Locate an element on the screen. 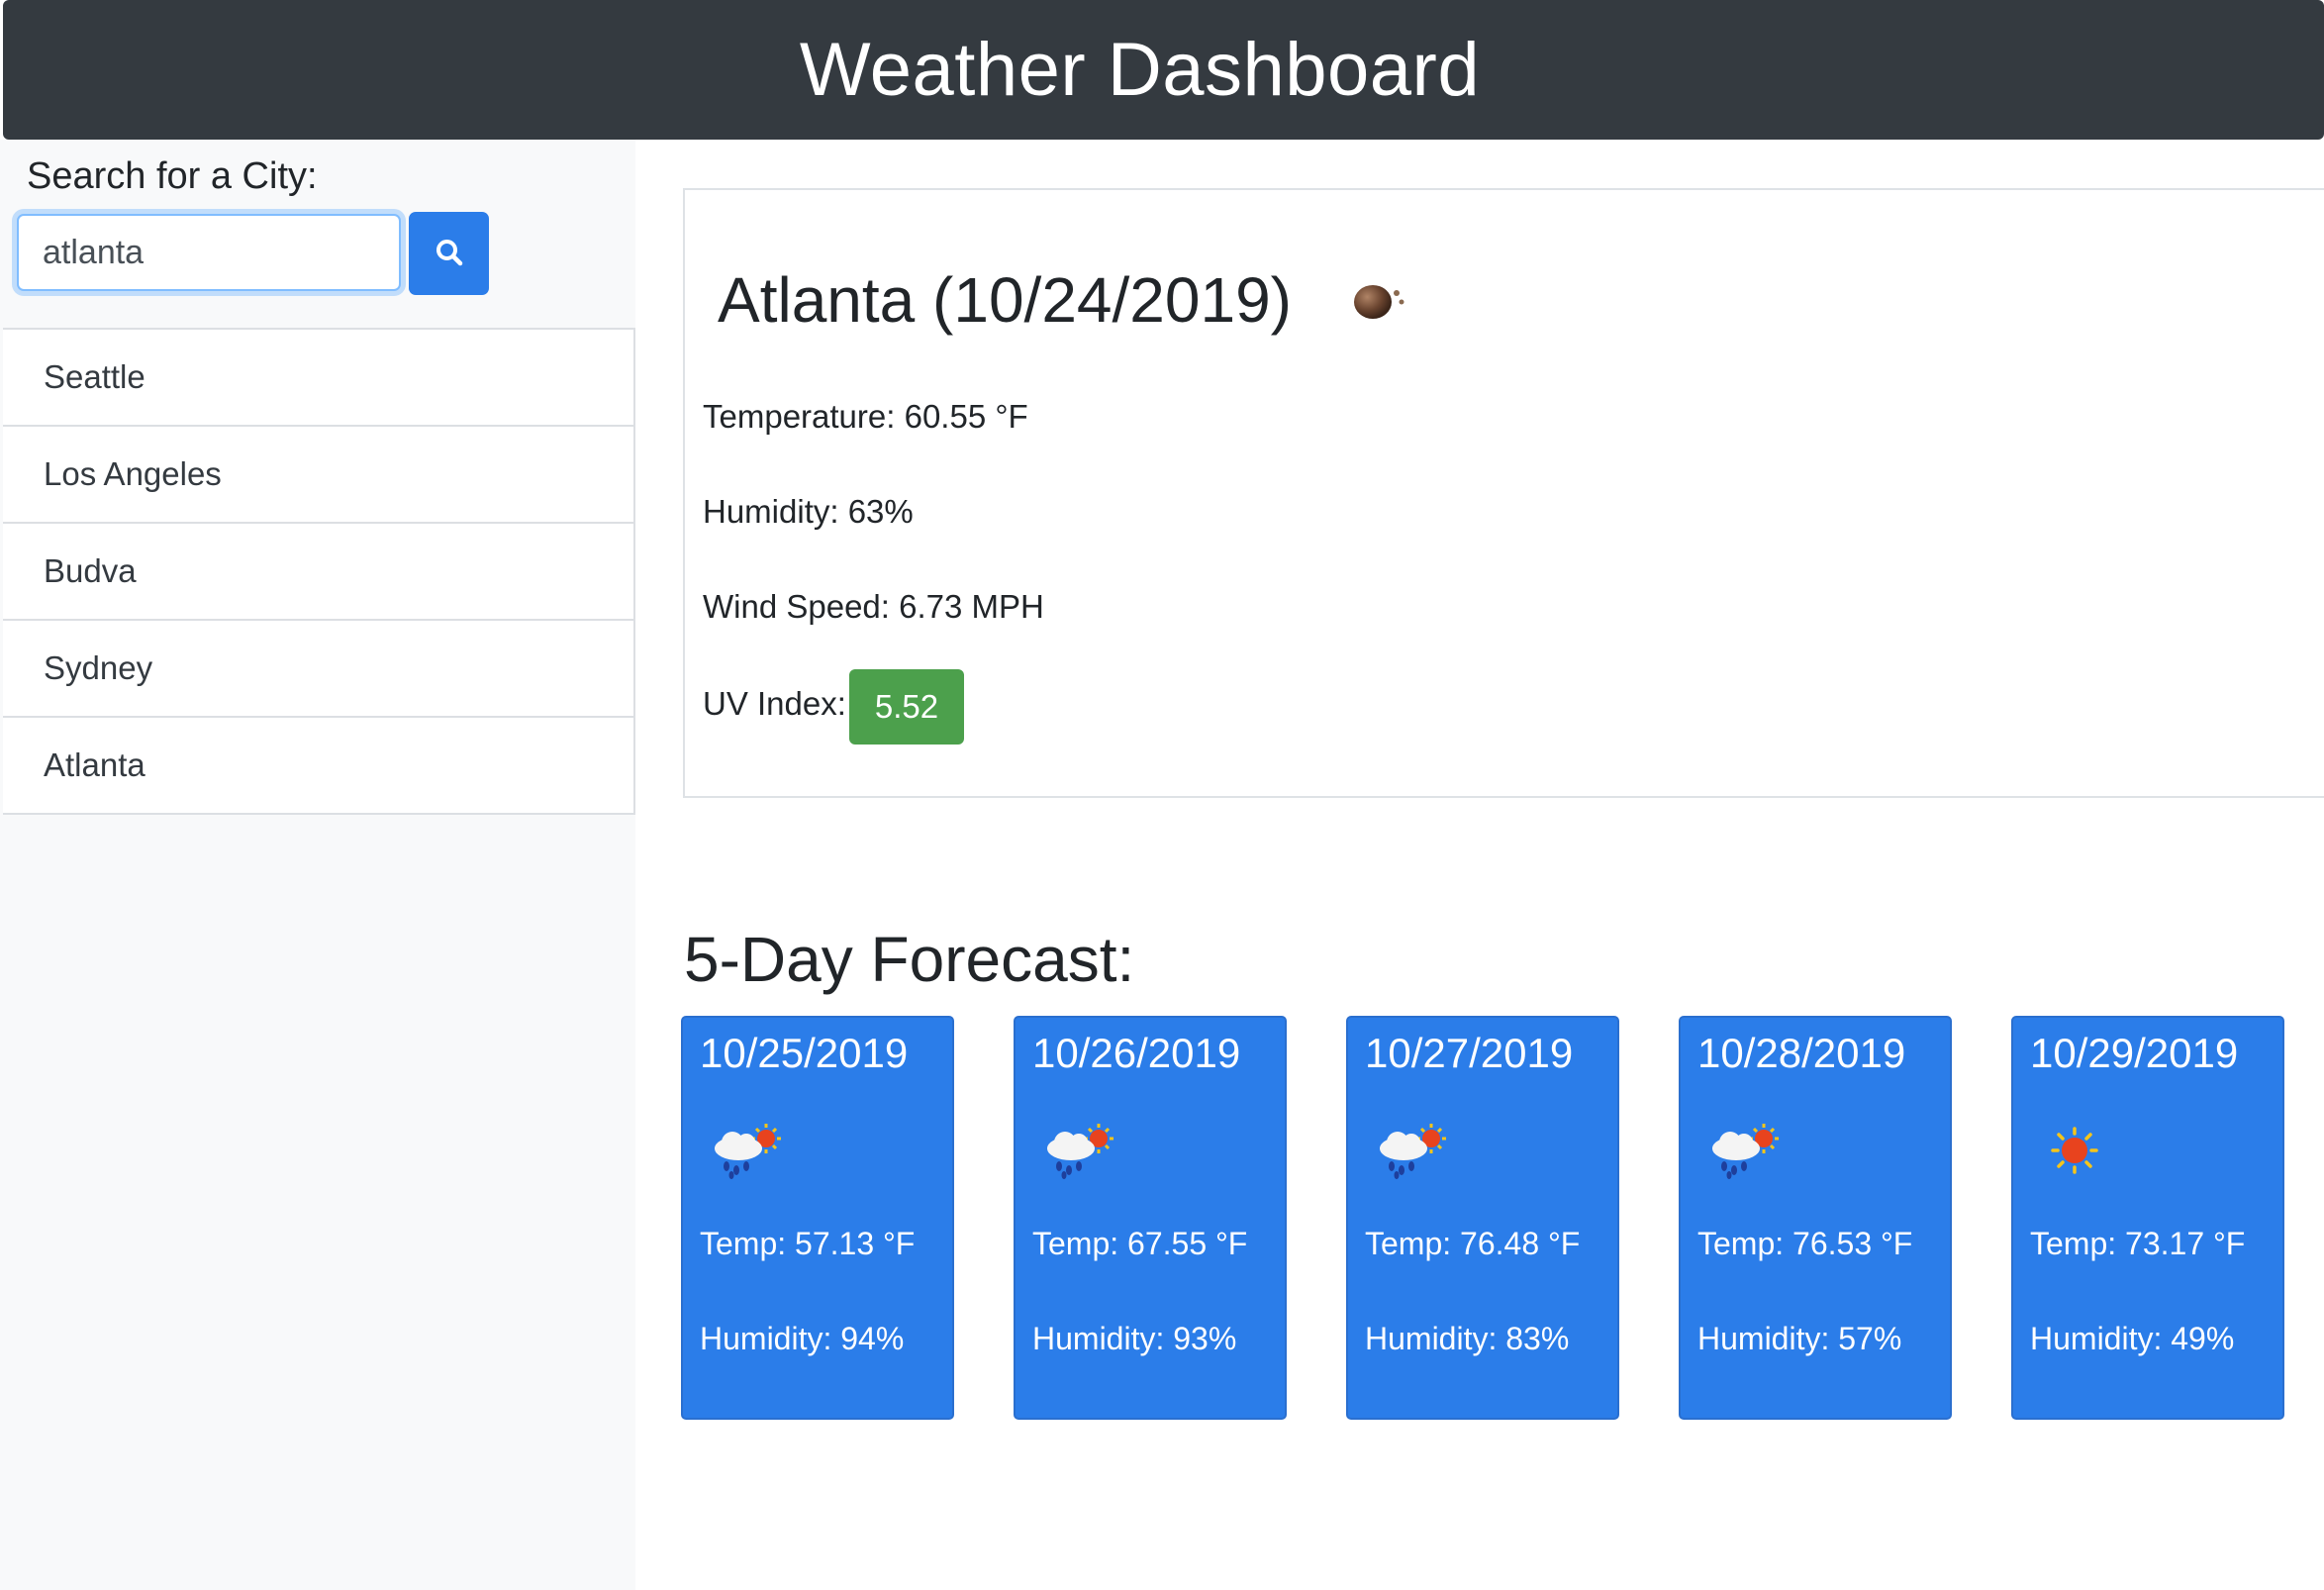  forecast-date: 10/28/2019 is located at coordinates (1802, 1053).